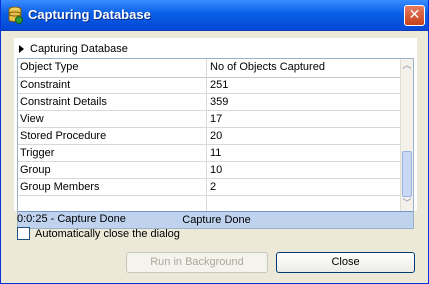 This screenshot has height=284, width=429. What do you see at coordinates (197, 262) in the screenshot?
I see `run-in-background-button: Run in Background` at bounding box center [197, 262].